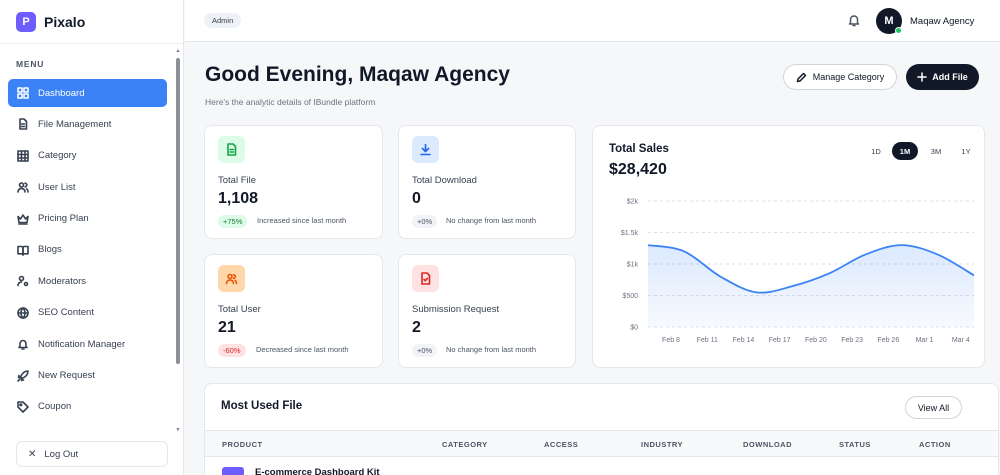 This screenshot has height=475, width=1000. Describe the element at coordinates (237, 180) in the screenshot. I see `stat-label: Total File` at that location.